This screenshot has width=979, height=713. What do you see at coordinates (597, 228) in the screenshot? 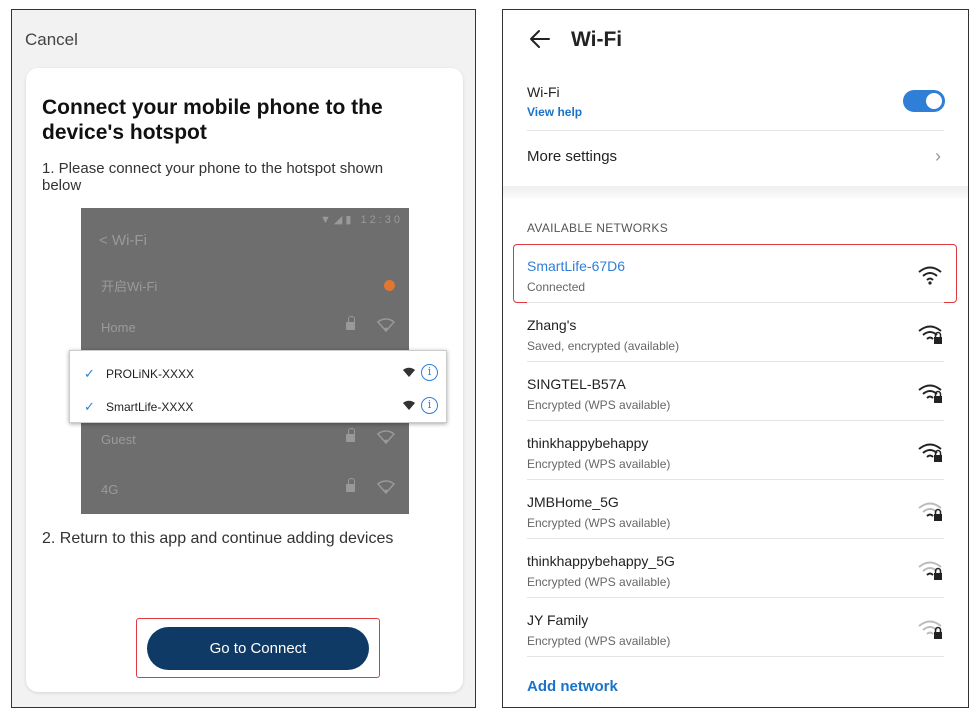
I see `available-networks-heading: AVAILABLE NETWORKS` at bounding box center [597, 228].